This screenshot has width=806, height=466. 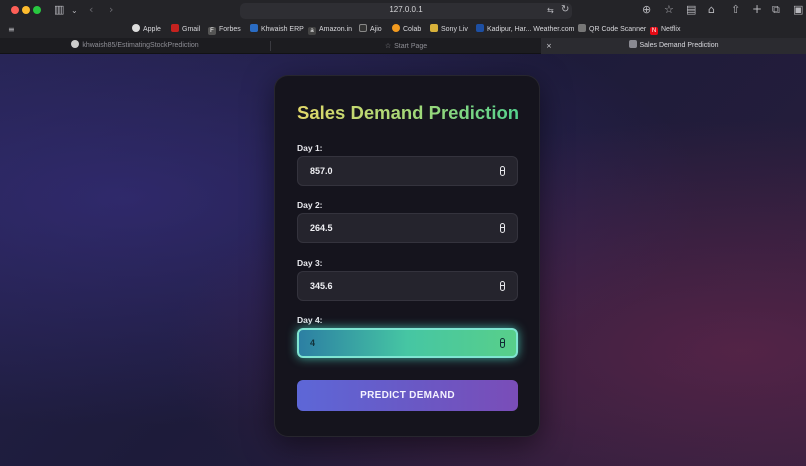 What do you see at coordinates (212, 31) in the screenshot?
I see `forbes-icon: F` at bounding box center [212, 31].